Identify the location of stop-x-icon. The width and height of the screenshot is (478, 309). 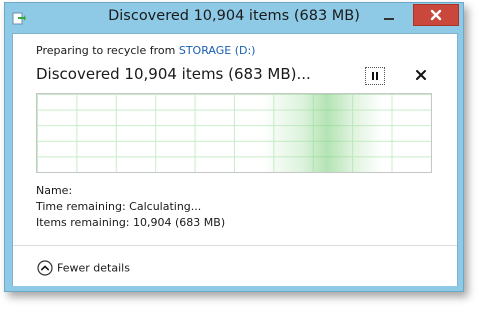
(421, 77).